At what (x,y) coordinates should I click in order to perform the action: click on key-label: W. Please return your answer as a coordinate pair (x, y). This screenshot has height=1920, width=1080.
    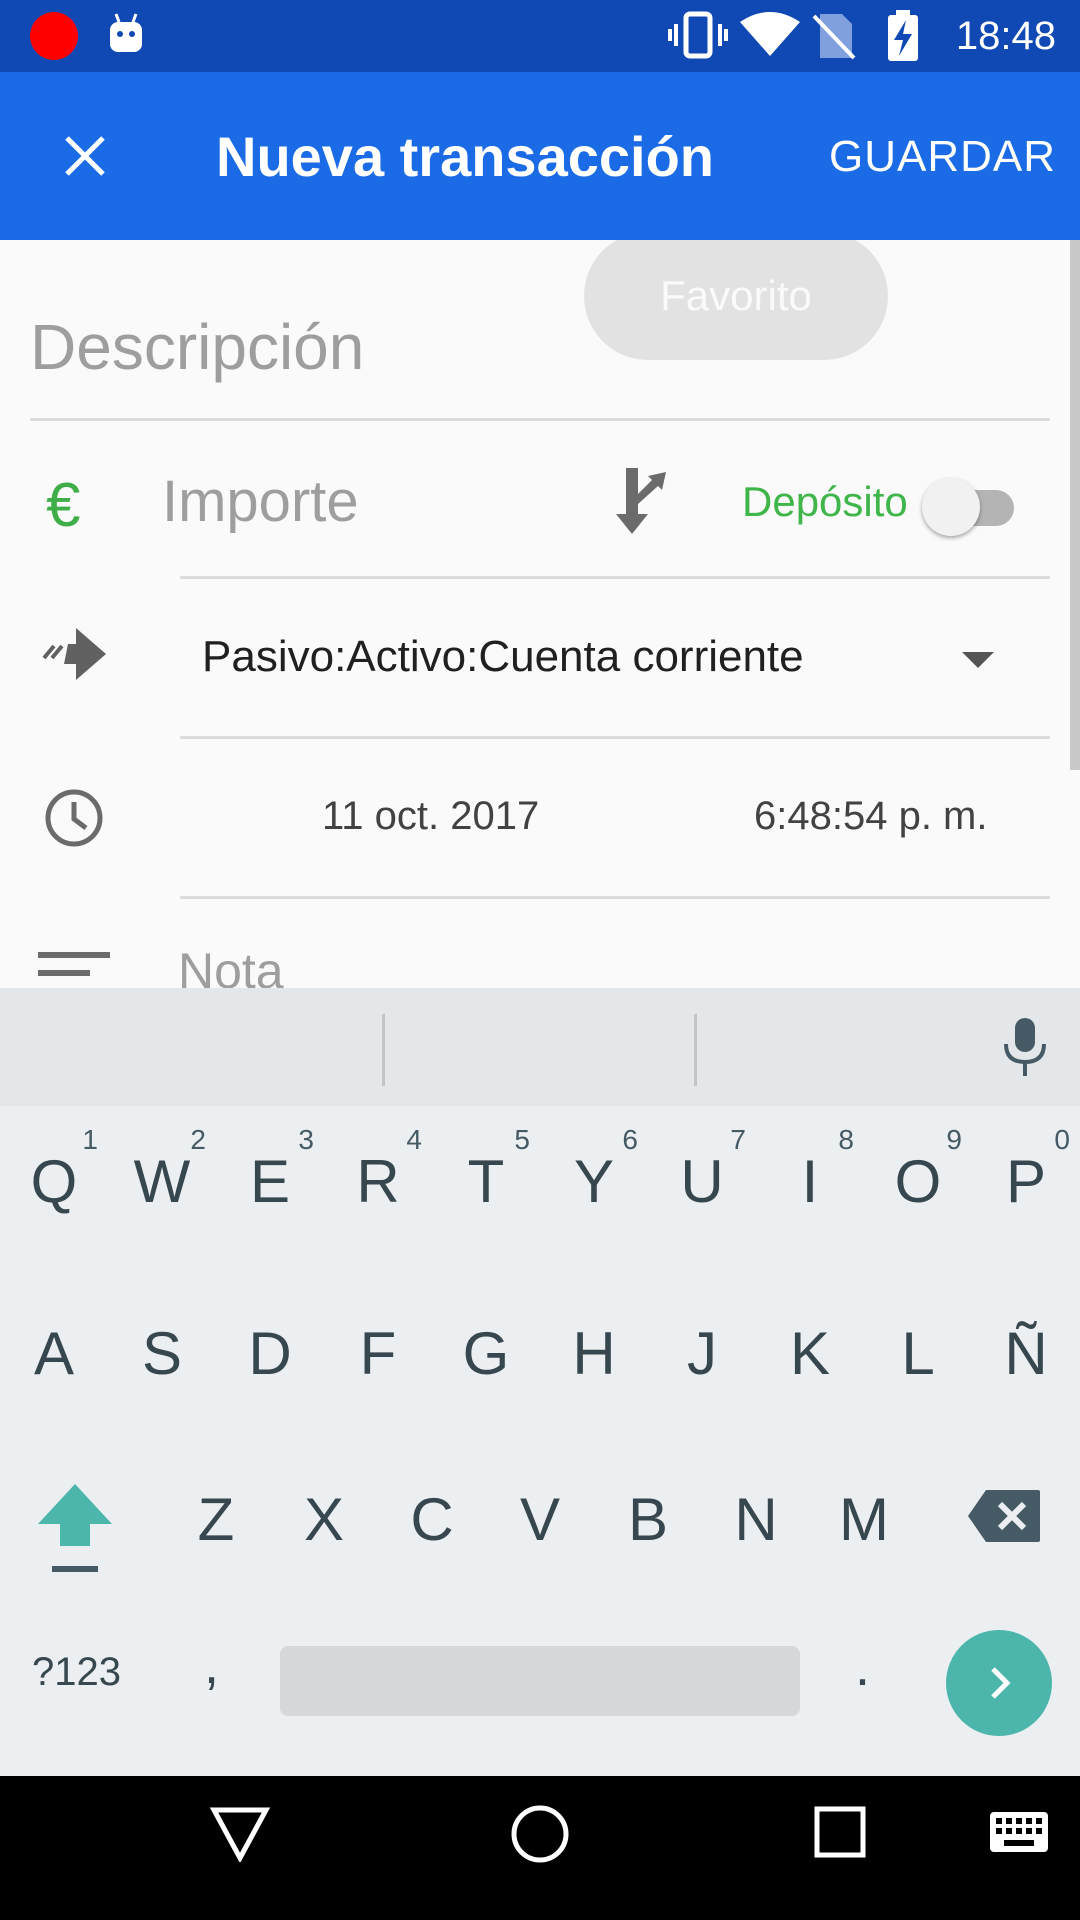
    Looking at the image, I should click on (162, 1181).